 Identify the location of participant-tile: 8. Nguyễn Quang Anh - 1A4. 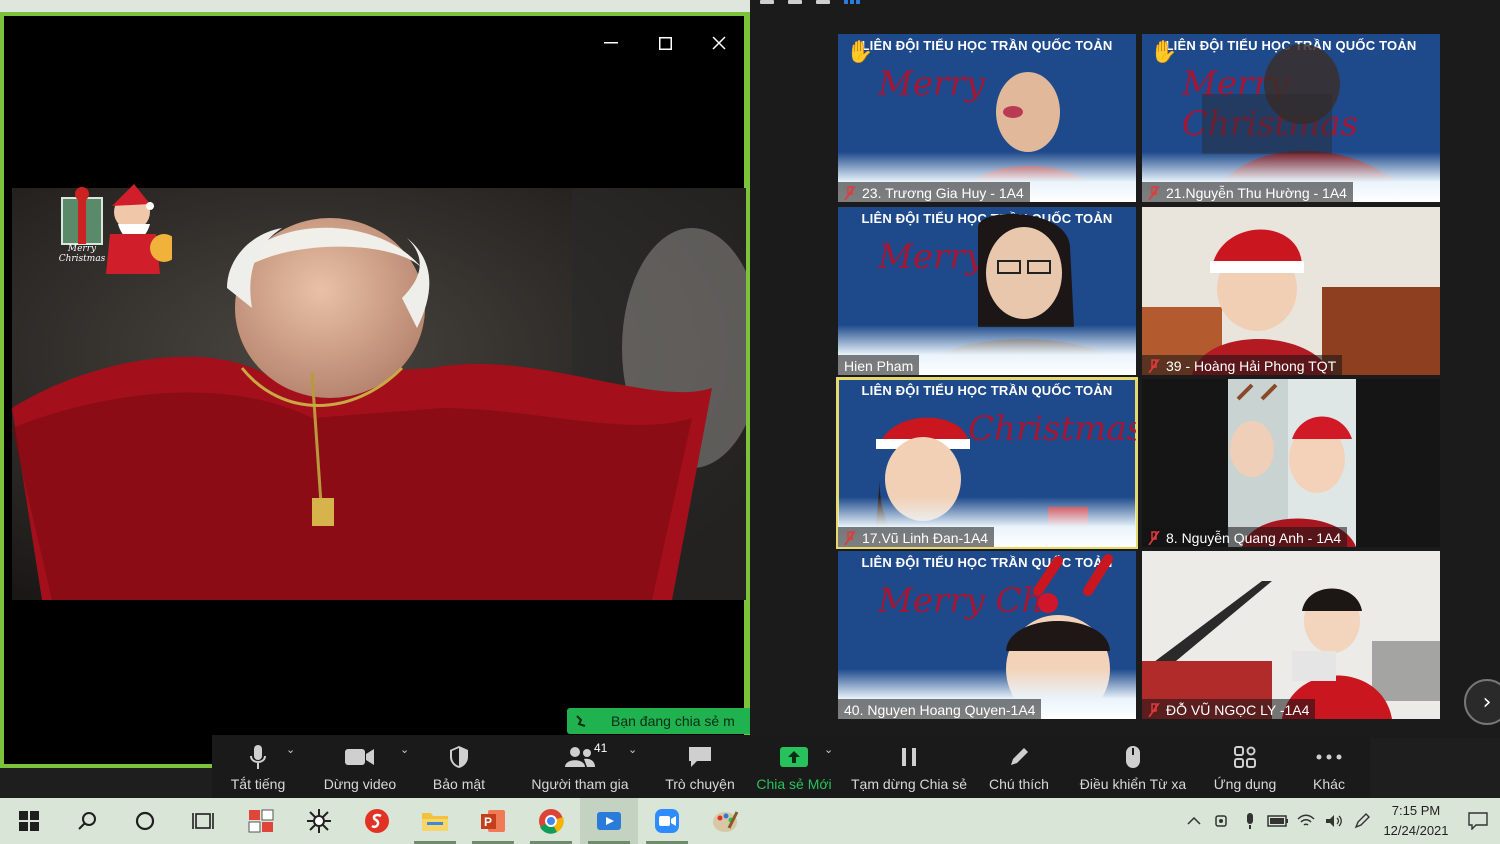
(1291, 463).